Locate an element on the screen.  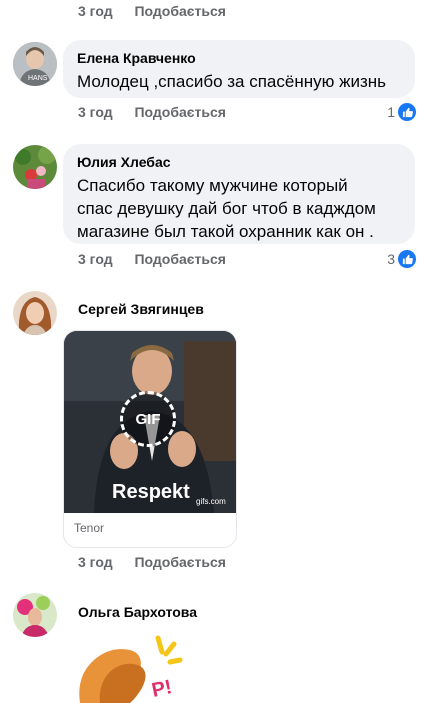
reaction-count: 3 is located at coordinates (401, 259).